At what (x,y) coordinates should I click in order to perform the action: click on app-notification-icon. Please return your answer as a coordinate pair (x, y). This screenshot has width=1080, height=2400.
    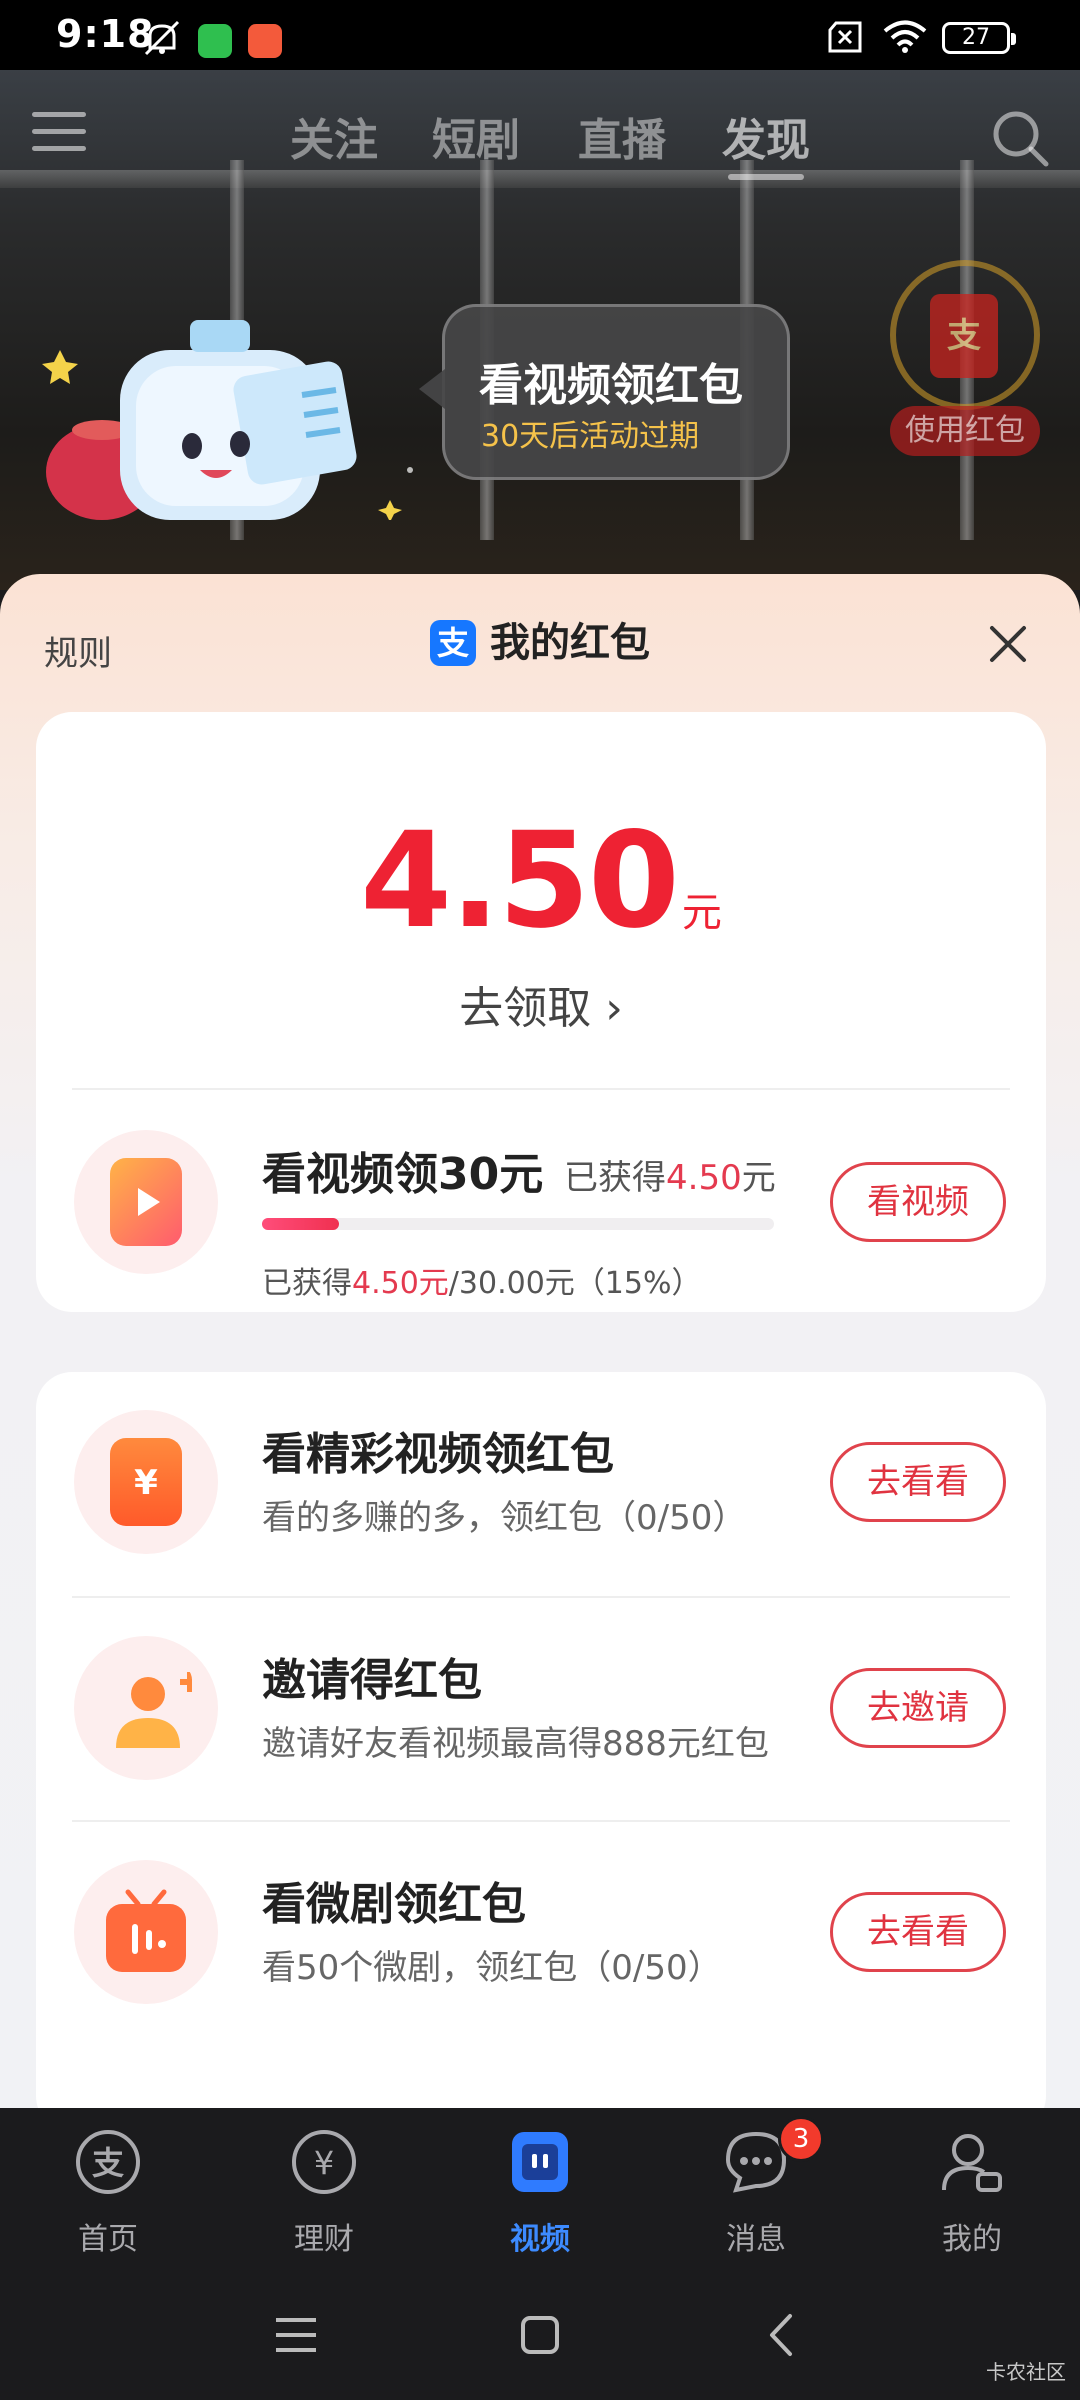
    Looking at the image, I should click on (265, 41).